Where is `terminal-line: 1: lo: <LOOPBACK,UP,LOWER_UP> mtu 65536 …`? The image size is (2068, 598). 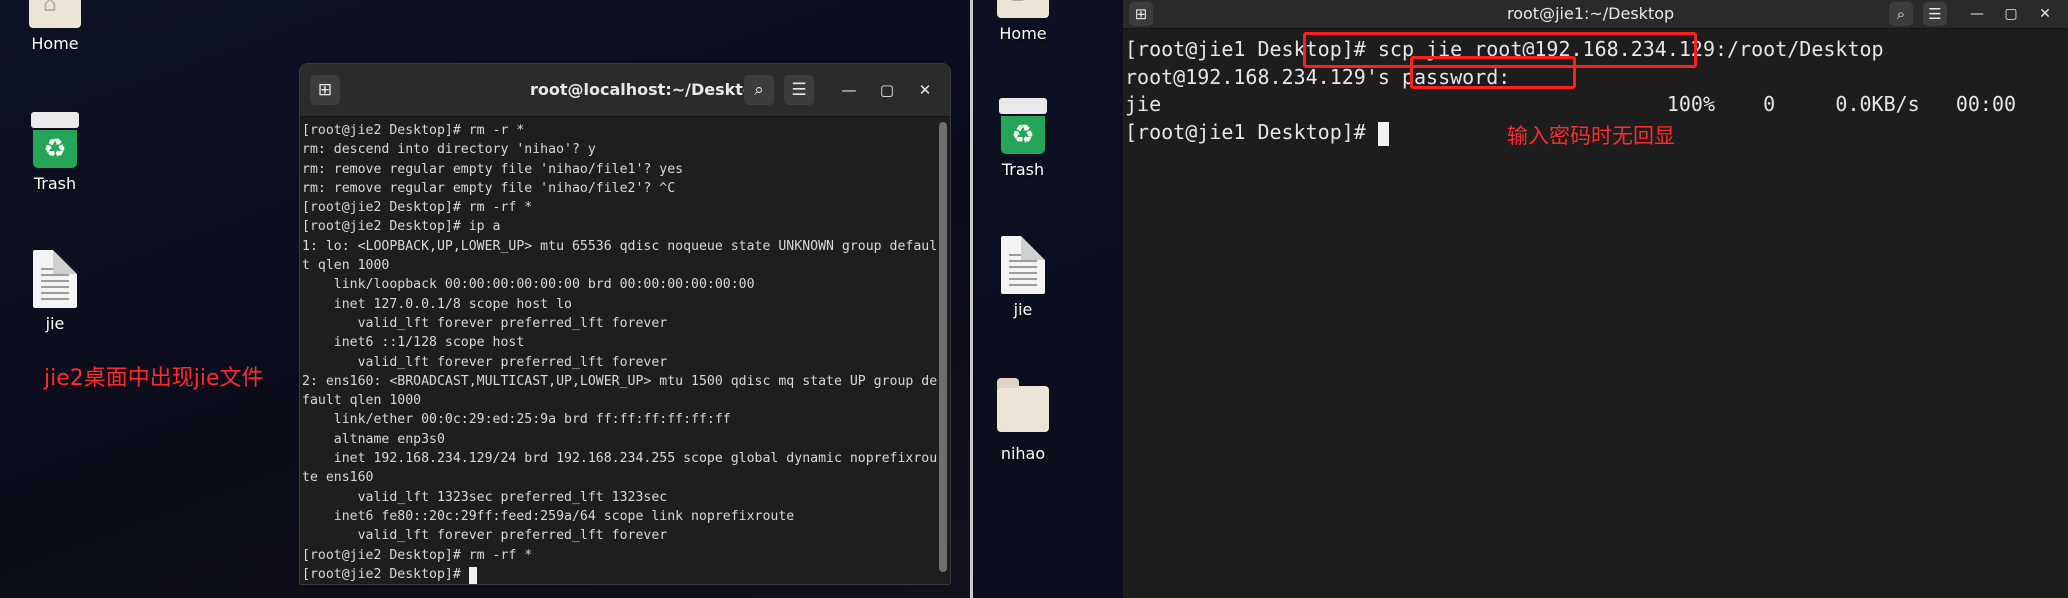 terminal-line: 1: lo: <LOOPBACK,UP,LOWER_UP> mtu 65536 … is located at coordinates (620, 246).